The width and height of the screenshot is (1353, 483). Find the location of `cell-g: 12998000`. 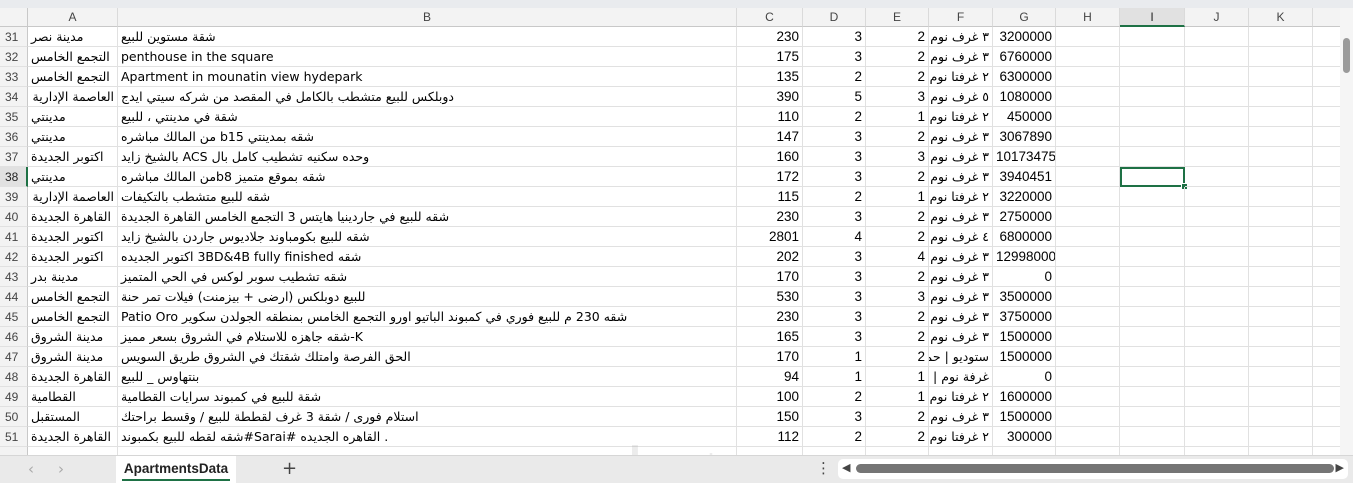

cell-g: 12998000 is located at coordinates (1024, 257).